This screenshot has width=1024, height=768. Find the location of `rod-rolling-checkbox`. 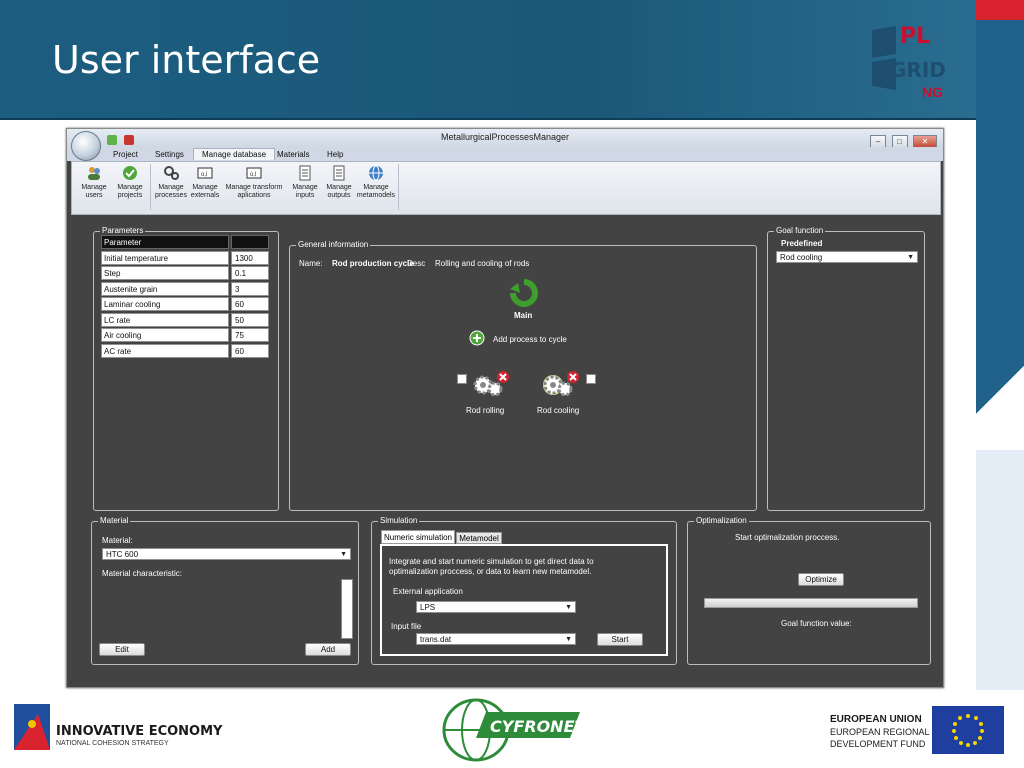

rod-rolling-checkbox is located at coordinates (462, 379).